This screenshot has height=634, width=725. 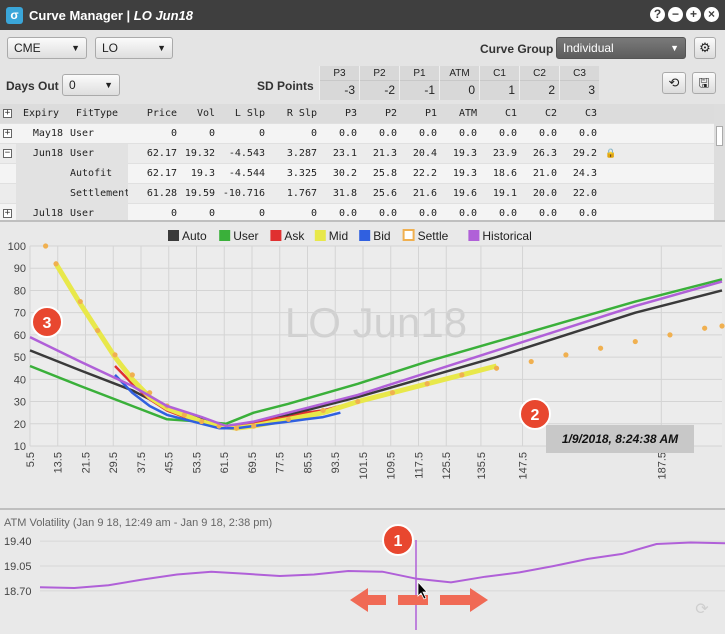 I want to click on product-select: LO ▼, so click(x=134, y=48).